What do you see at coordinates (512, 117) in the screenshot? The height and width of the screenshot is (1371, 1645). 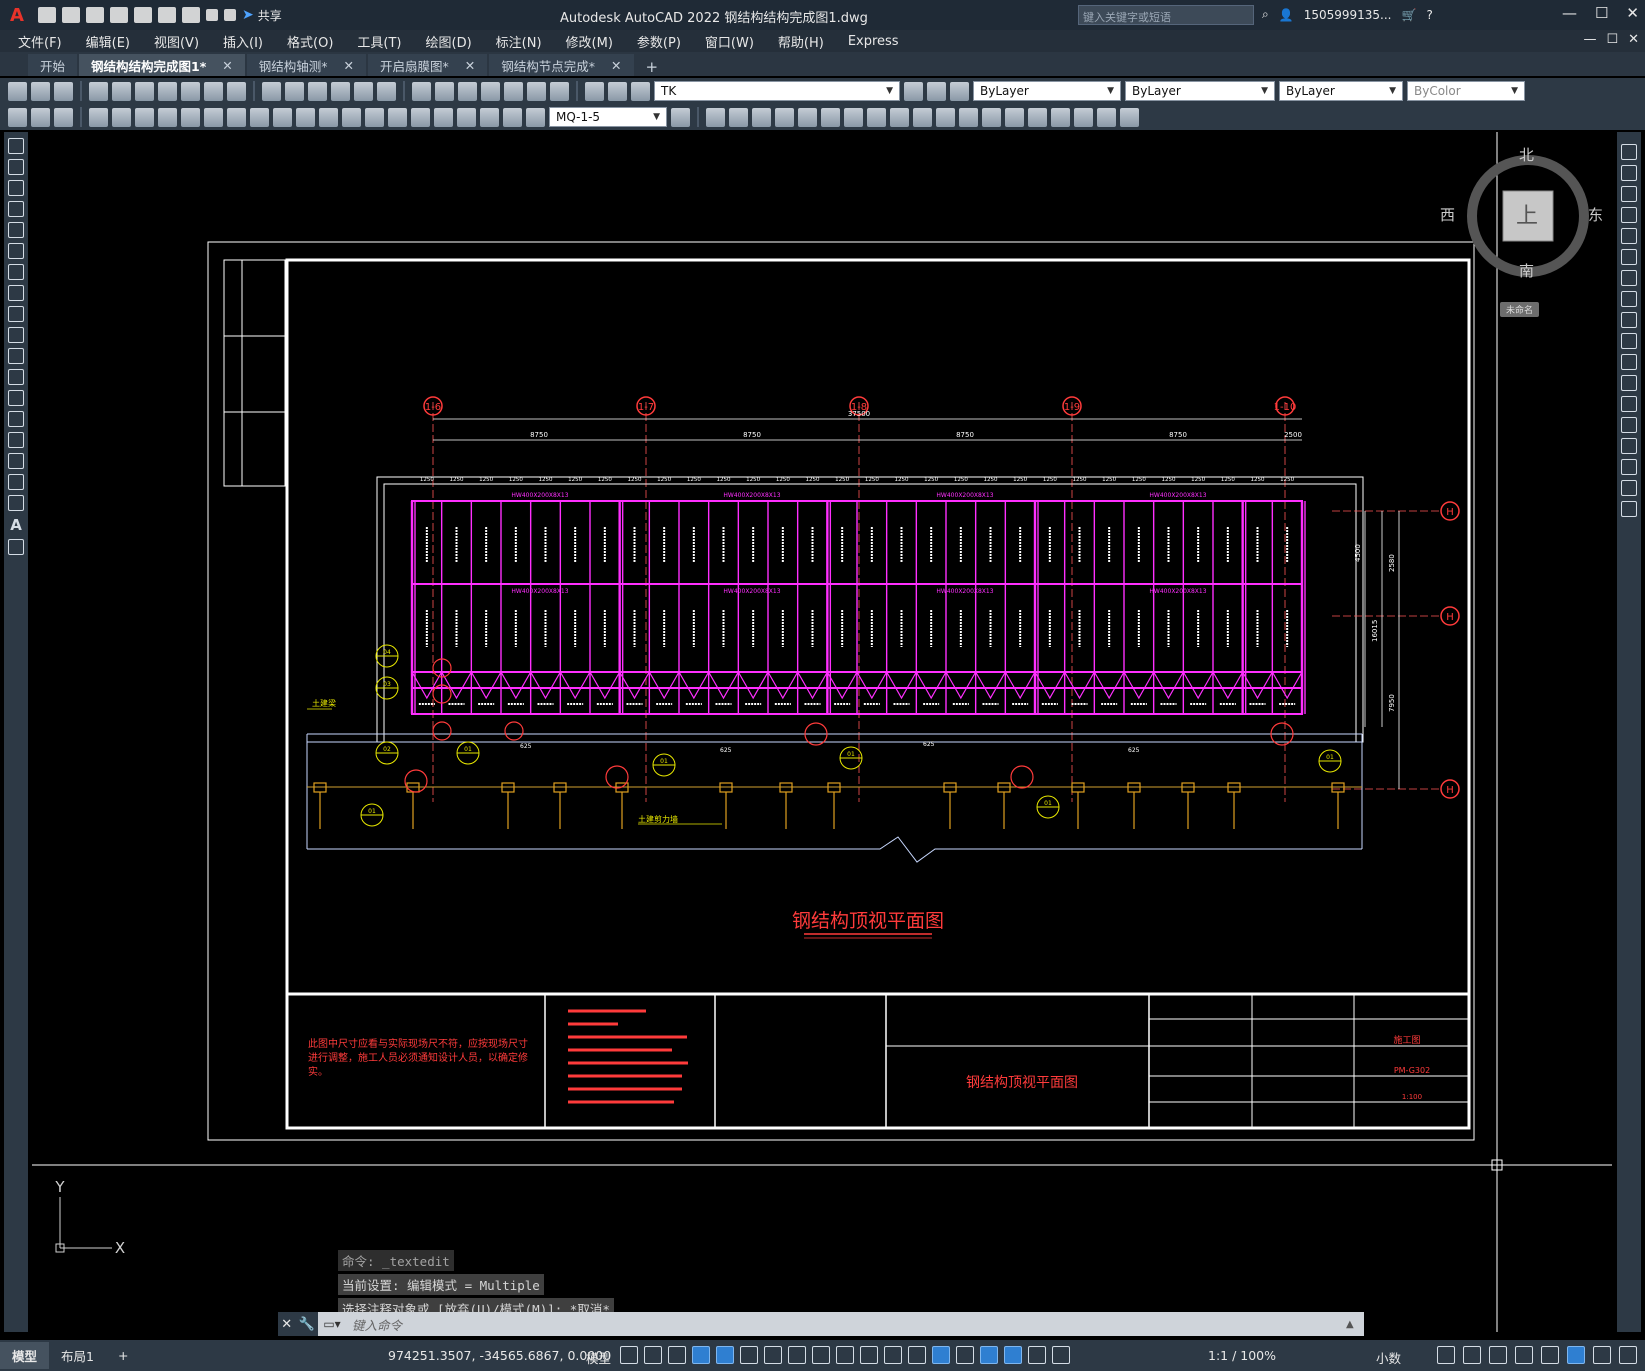 I see `dimension-text-edit-icon` at bounding box center [512, 117].